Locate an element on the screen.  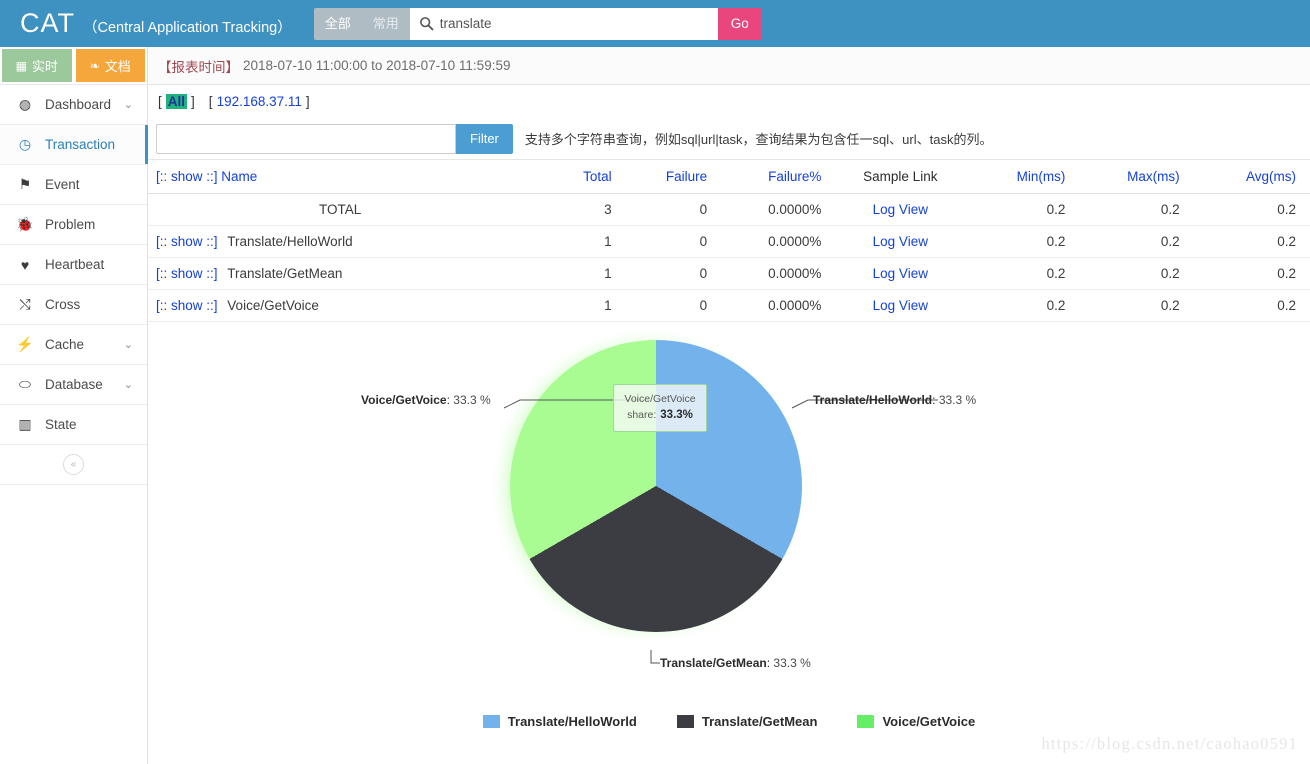
report-time-label: 【报表时间】 is located at coordinates (198, 67).